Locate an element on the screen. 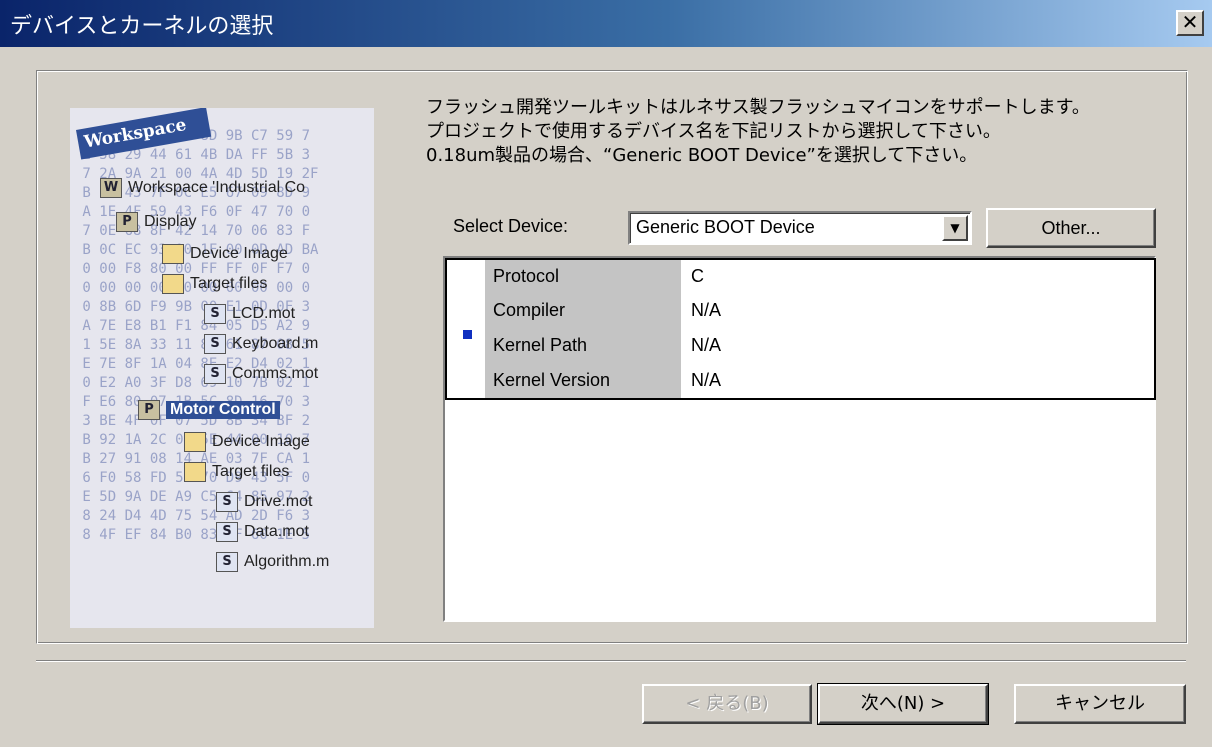  tree-node: S Data.mot is located at coordinates (262, 532).